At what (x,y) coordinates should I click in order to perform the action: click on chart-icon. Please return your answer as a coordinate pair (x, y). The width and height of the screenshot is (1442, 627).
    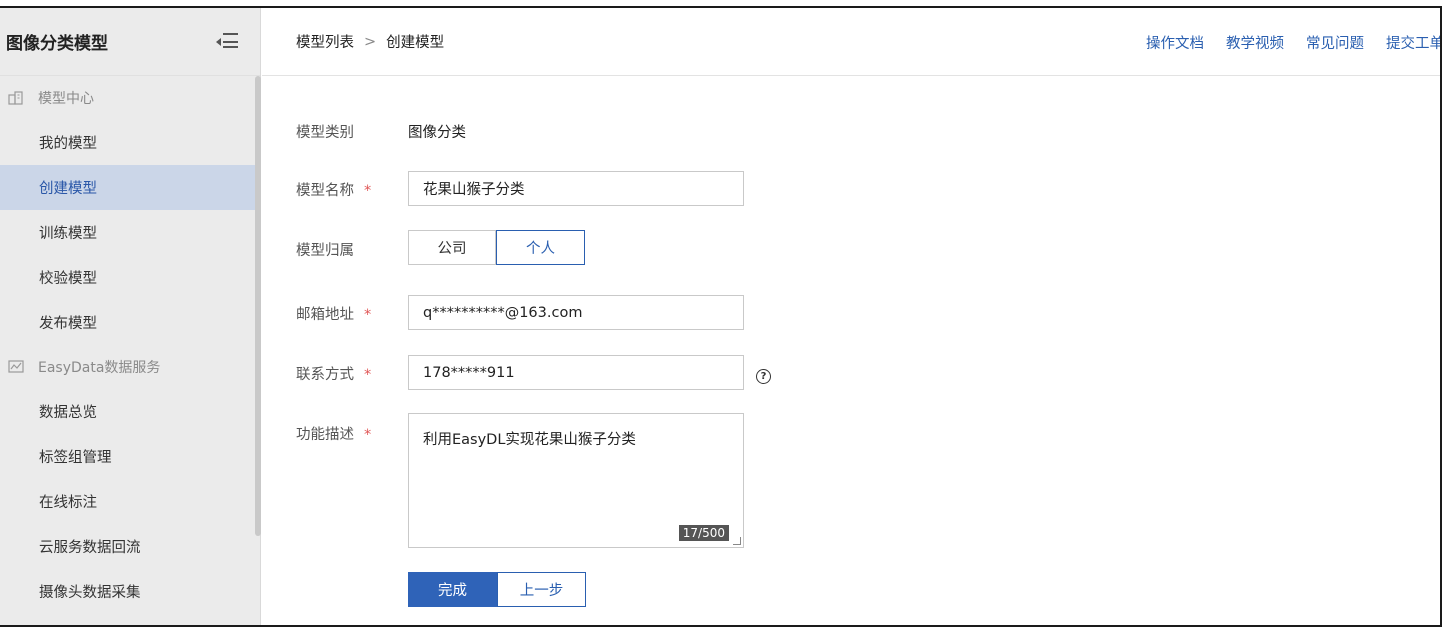
    Looking at the image, I should click on (16, 367).